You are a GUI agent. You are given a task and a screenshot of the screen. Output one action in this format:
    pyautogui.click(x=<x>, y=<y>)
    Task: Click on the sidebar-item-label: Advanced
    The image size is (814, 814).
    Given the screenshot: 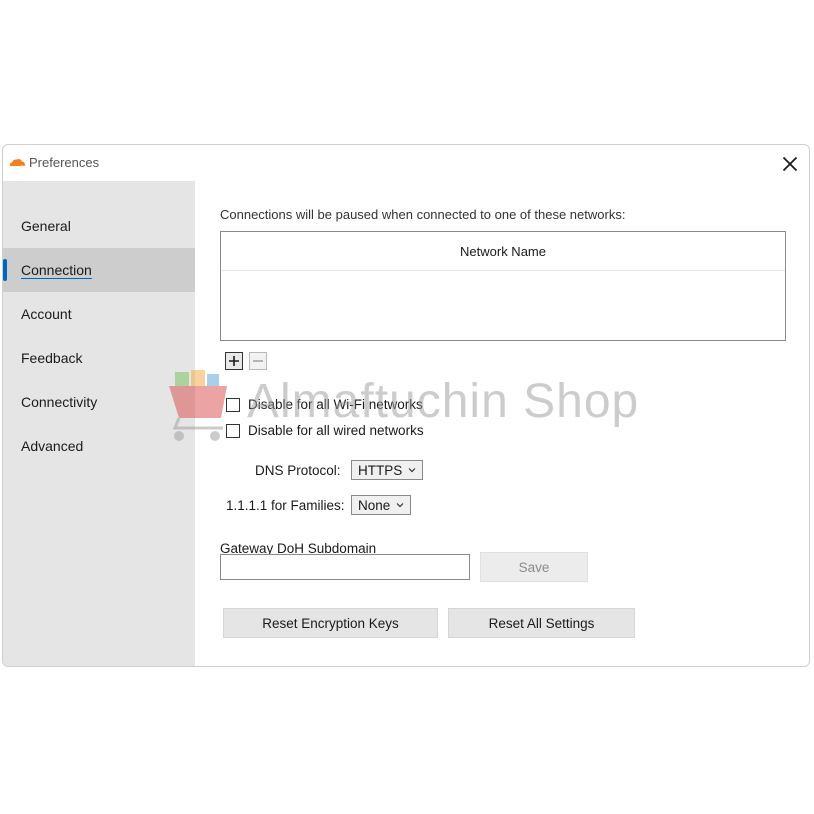 What is the action you would take?
    pyautogui.click(x=52, y=446)
    